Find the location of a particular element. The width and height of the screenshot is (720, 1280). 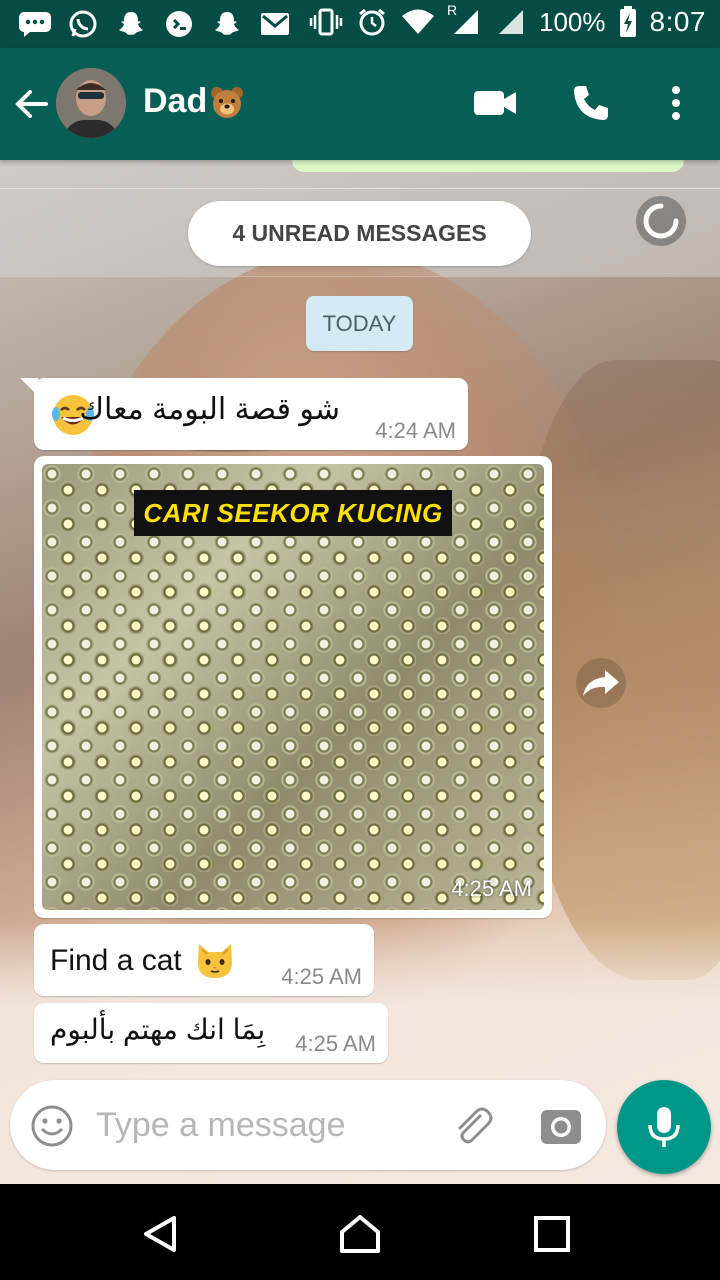

status-bar: R 100% 8:07 is located at coordinates (360, 24).